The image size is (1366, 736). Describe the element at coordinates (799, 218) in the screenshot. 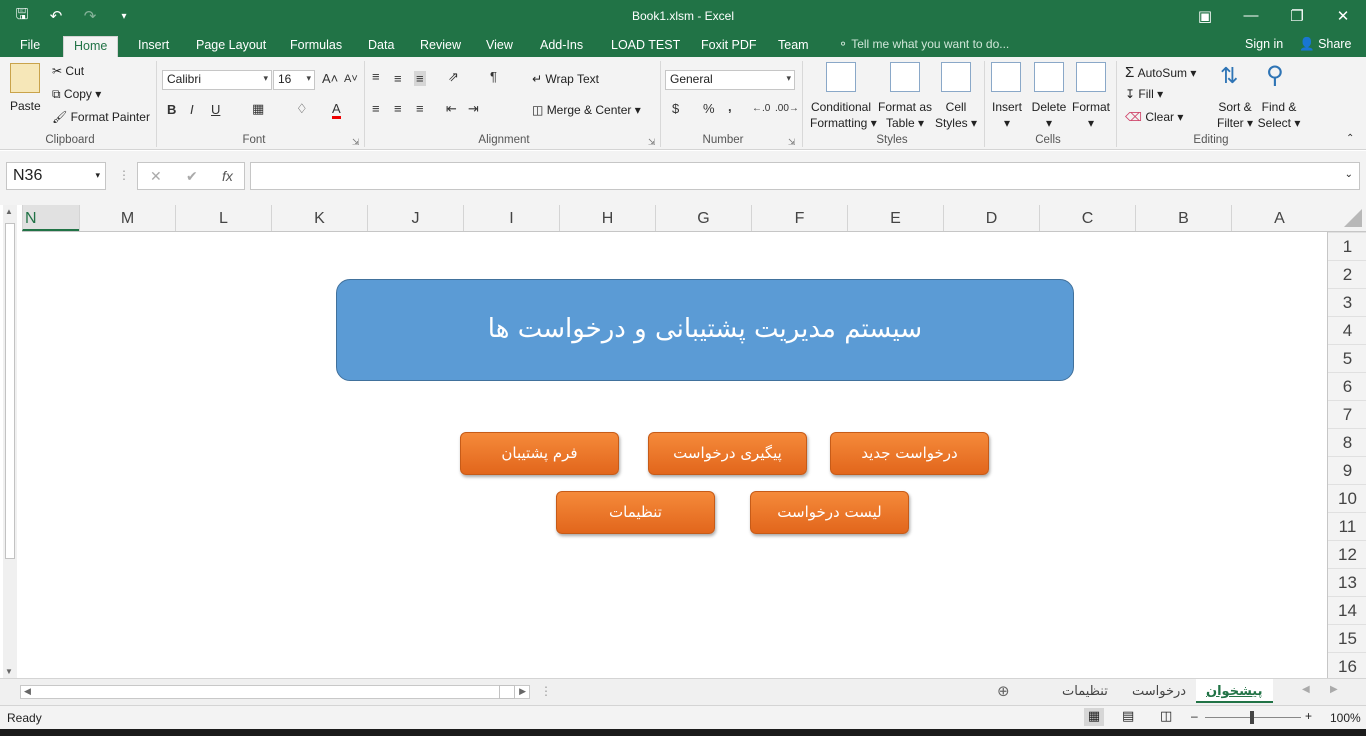

I see `column-header: F` at that location.